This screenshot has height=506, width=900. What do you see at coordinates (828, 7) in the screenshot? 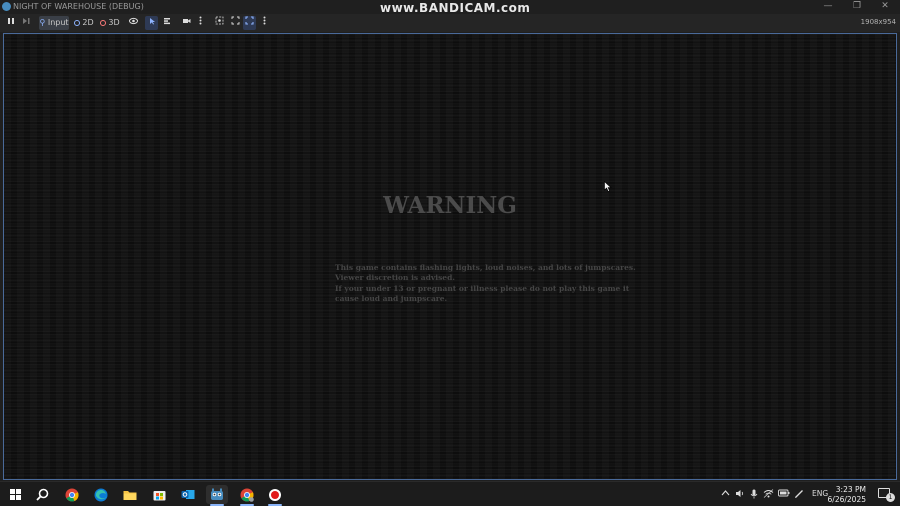
I see `minimize-button: —` at bounding box center [828, 7].